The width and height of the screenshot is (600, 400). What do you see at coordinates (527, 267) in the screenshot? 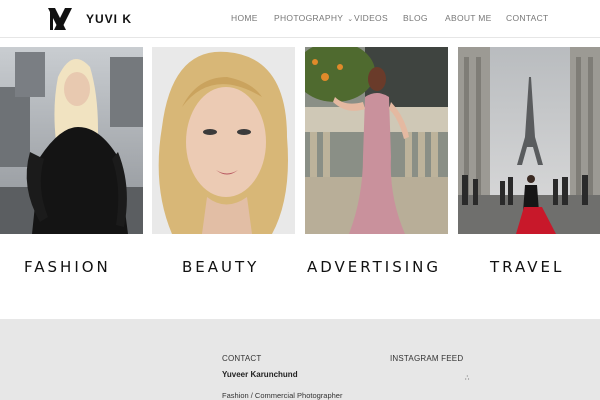
I see `category-travel: TRAVEL` at bounding box center [527, 267].